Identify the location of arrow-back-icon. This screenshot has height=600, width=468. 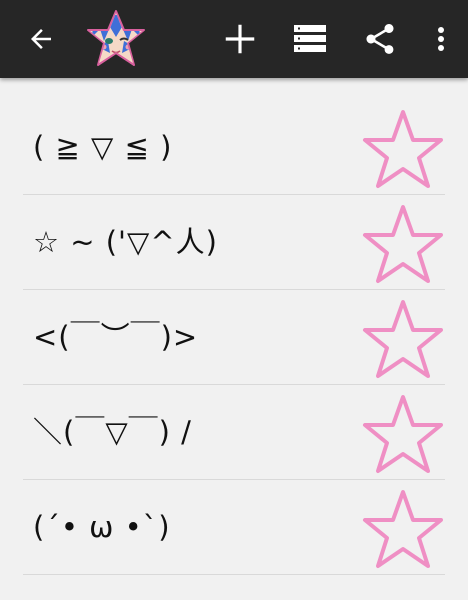
(41, 39).